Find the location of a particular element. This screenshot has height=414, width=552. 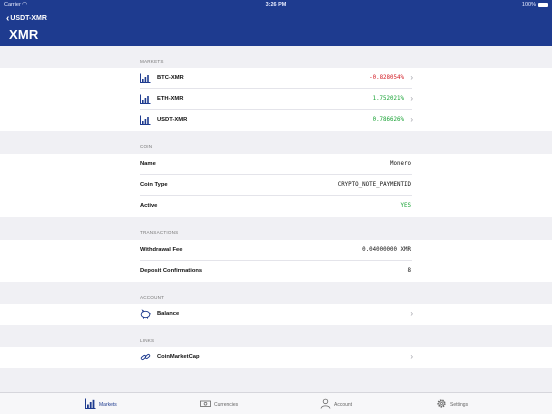

withdrawal-fee-row: Withdrawal Fee 0.04000000 XMR is located at coordinates (276, 250).